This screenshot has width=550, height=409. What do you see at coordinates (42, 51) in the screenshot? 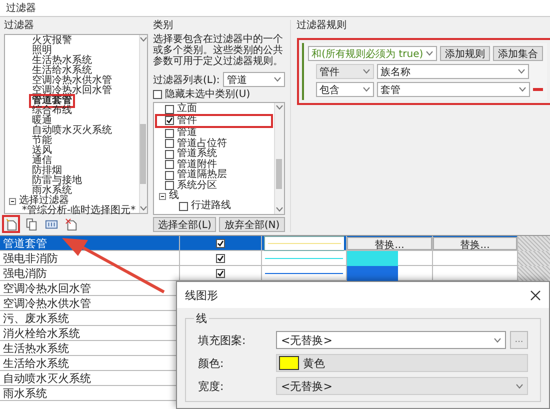
I see `tree-item: 照明` at bounding box center [42, 51].